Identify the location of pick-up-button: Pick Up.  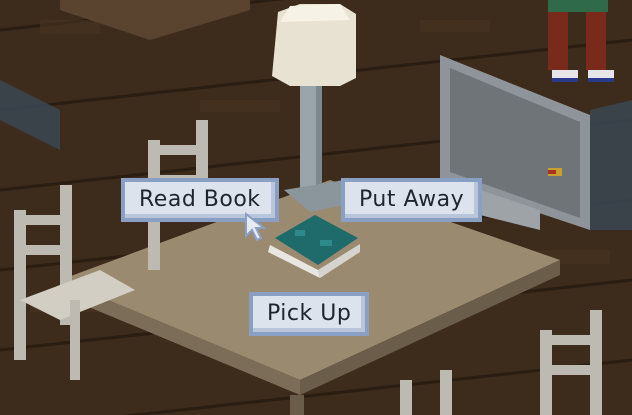
(309, 314).